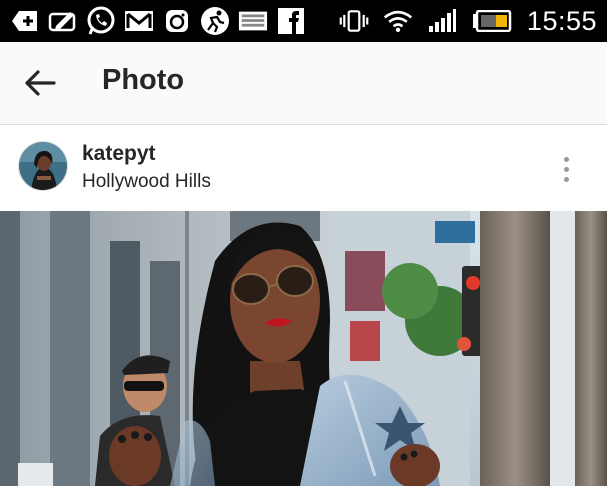  What do you see at coordinates (354, 21) in the screenshot?
I see `vibrate-icon` at bounding box center [354, 21].